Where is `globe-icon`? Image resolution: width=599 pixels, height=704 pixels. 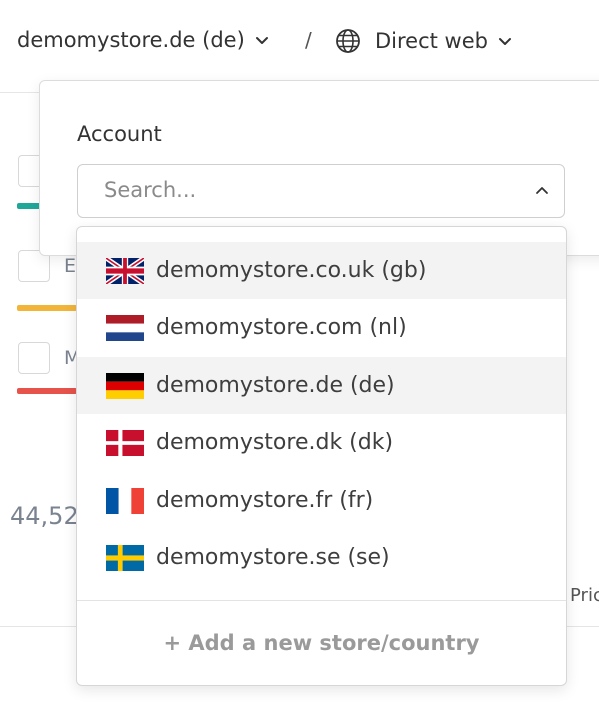 globe-icon is located at coordinates (348, 41).